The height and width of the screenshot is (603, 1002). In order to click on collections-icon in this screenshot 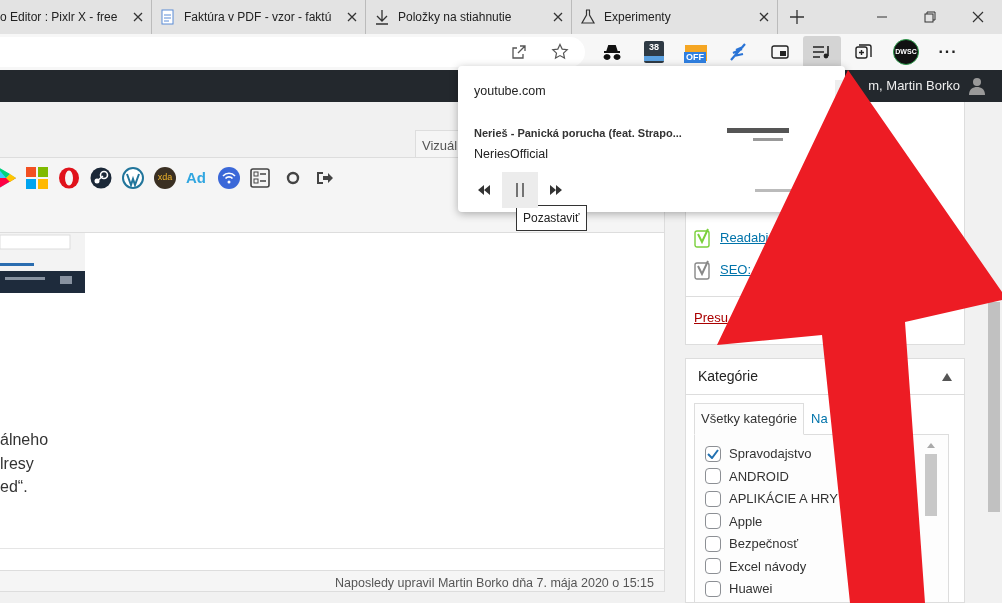, I will do `click(864, 52)`.